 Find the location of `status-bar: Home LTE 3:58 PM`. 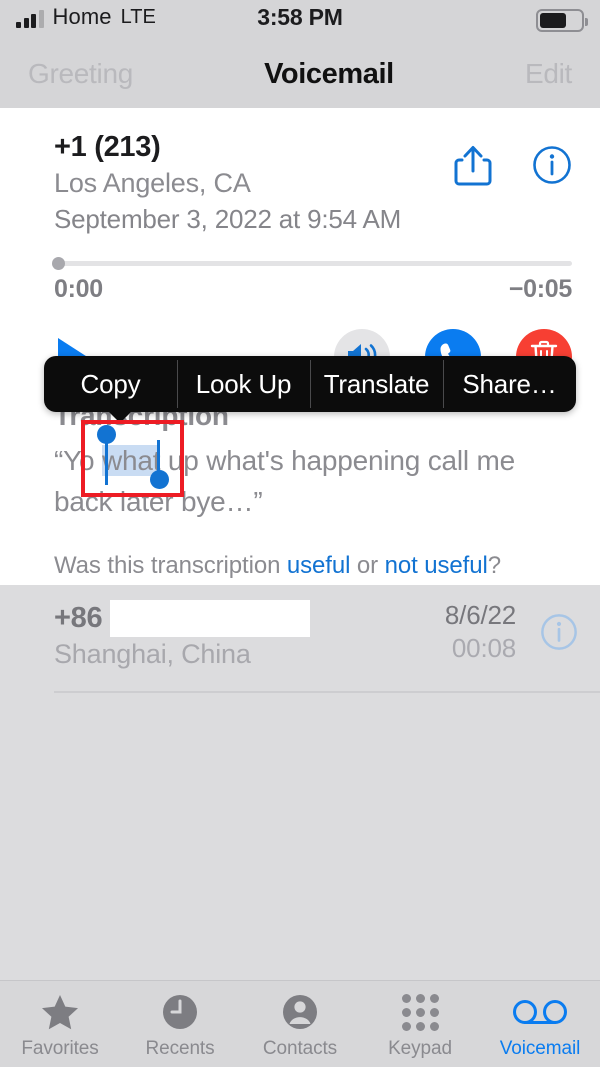

status-bar: Home LTE 3:58 PM is located at coordinates (300, 20).